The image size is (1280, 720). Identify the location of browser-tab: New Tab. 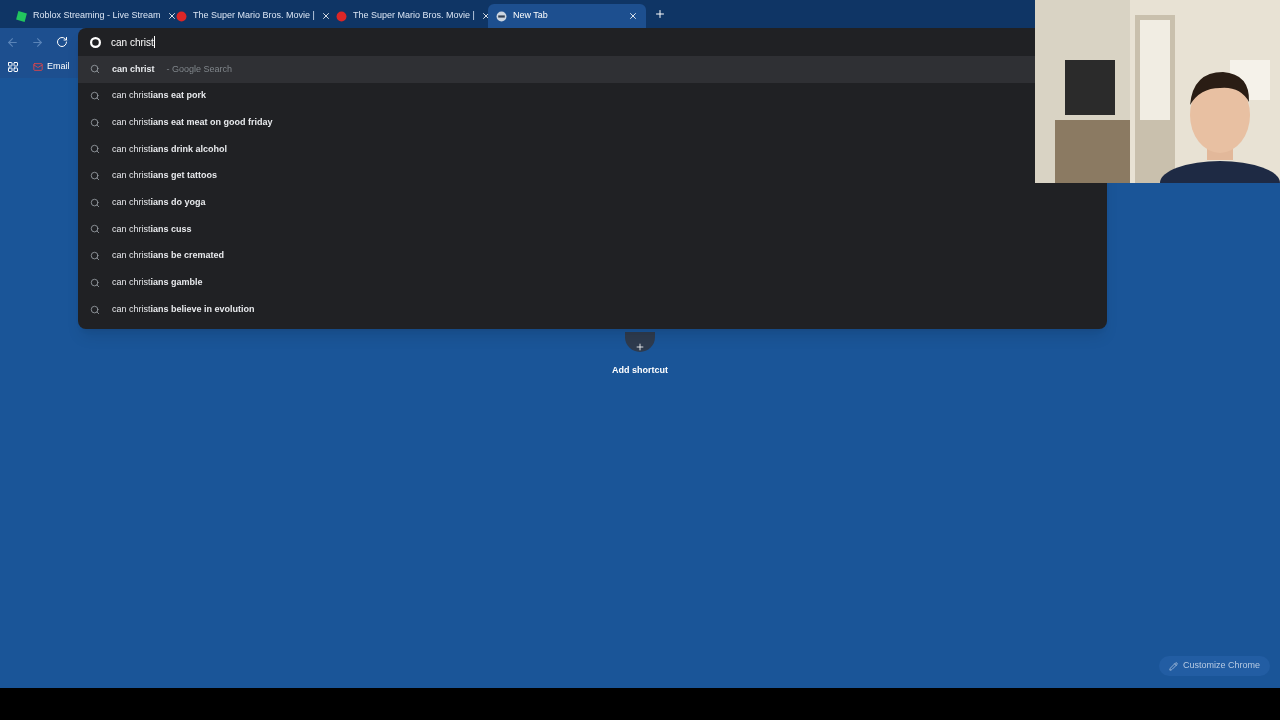
(567, 16).